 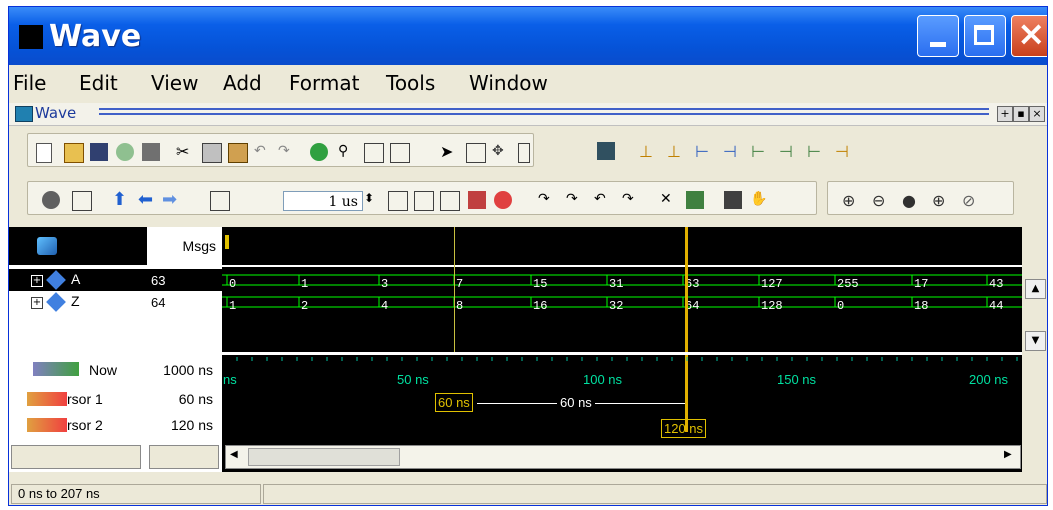 What do you see at coordinates (816, 151) in the screenshot?
I see `edge-icon-7: ⊢` at bounding box center [816, 151].